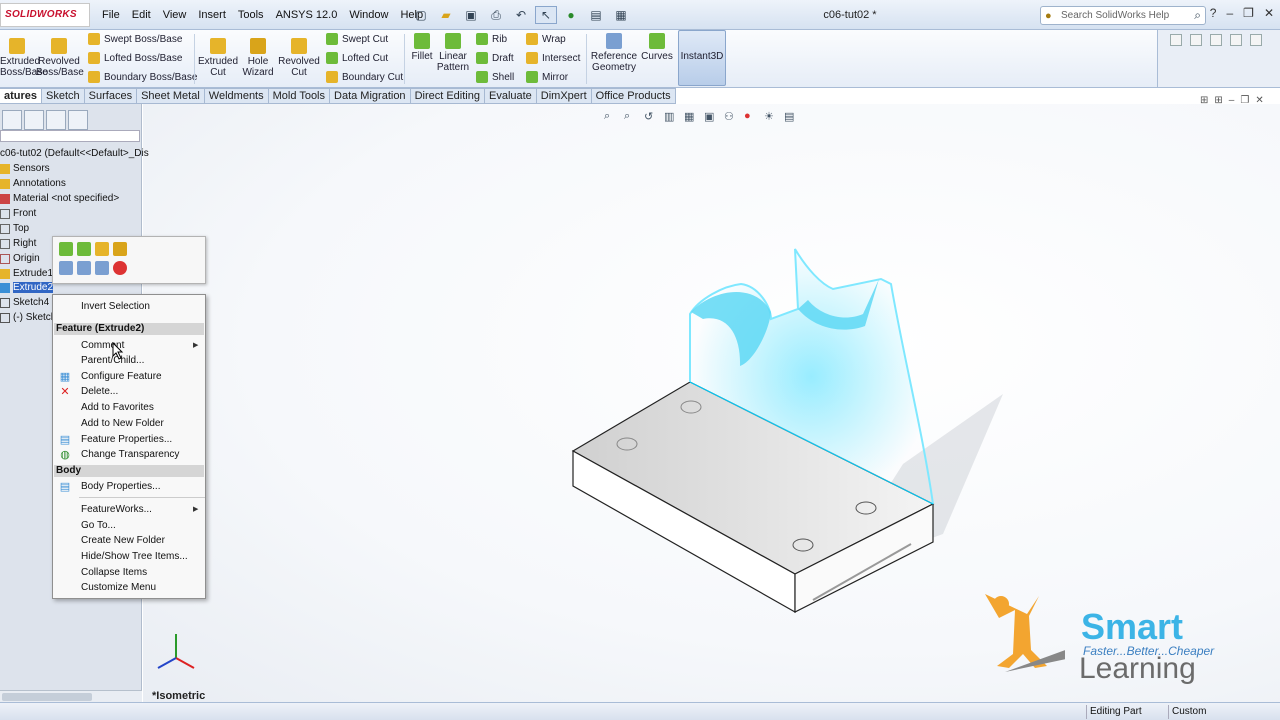  Describe the element at coordinates (357, 58) in the screenshot. I see `lofted-cut-button: Lofted Cut` at that location.